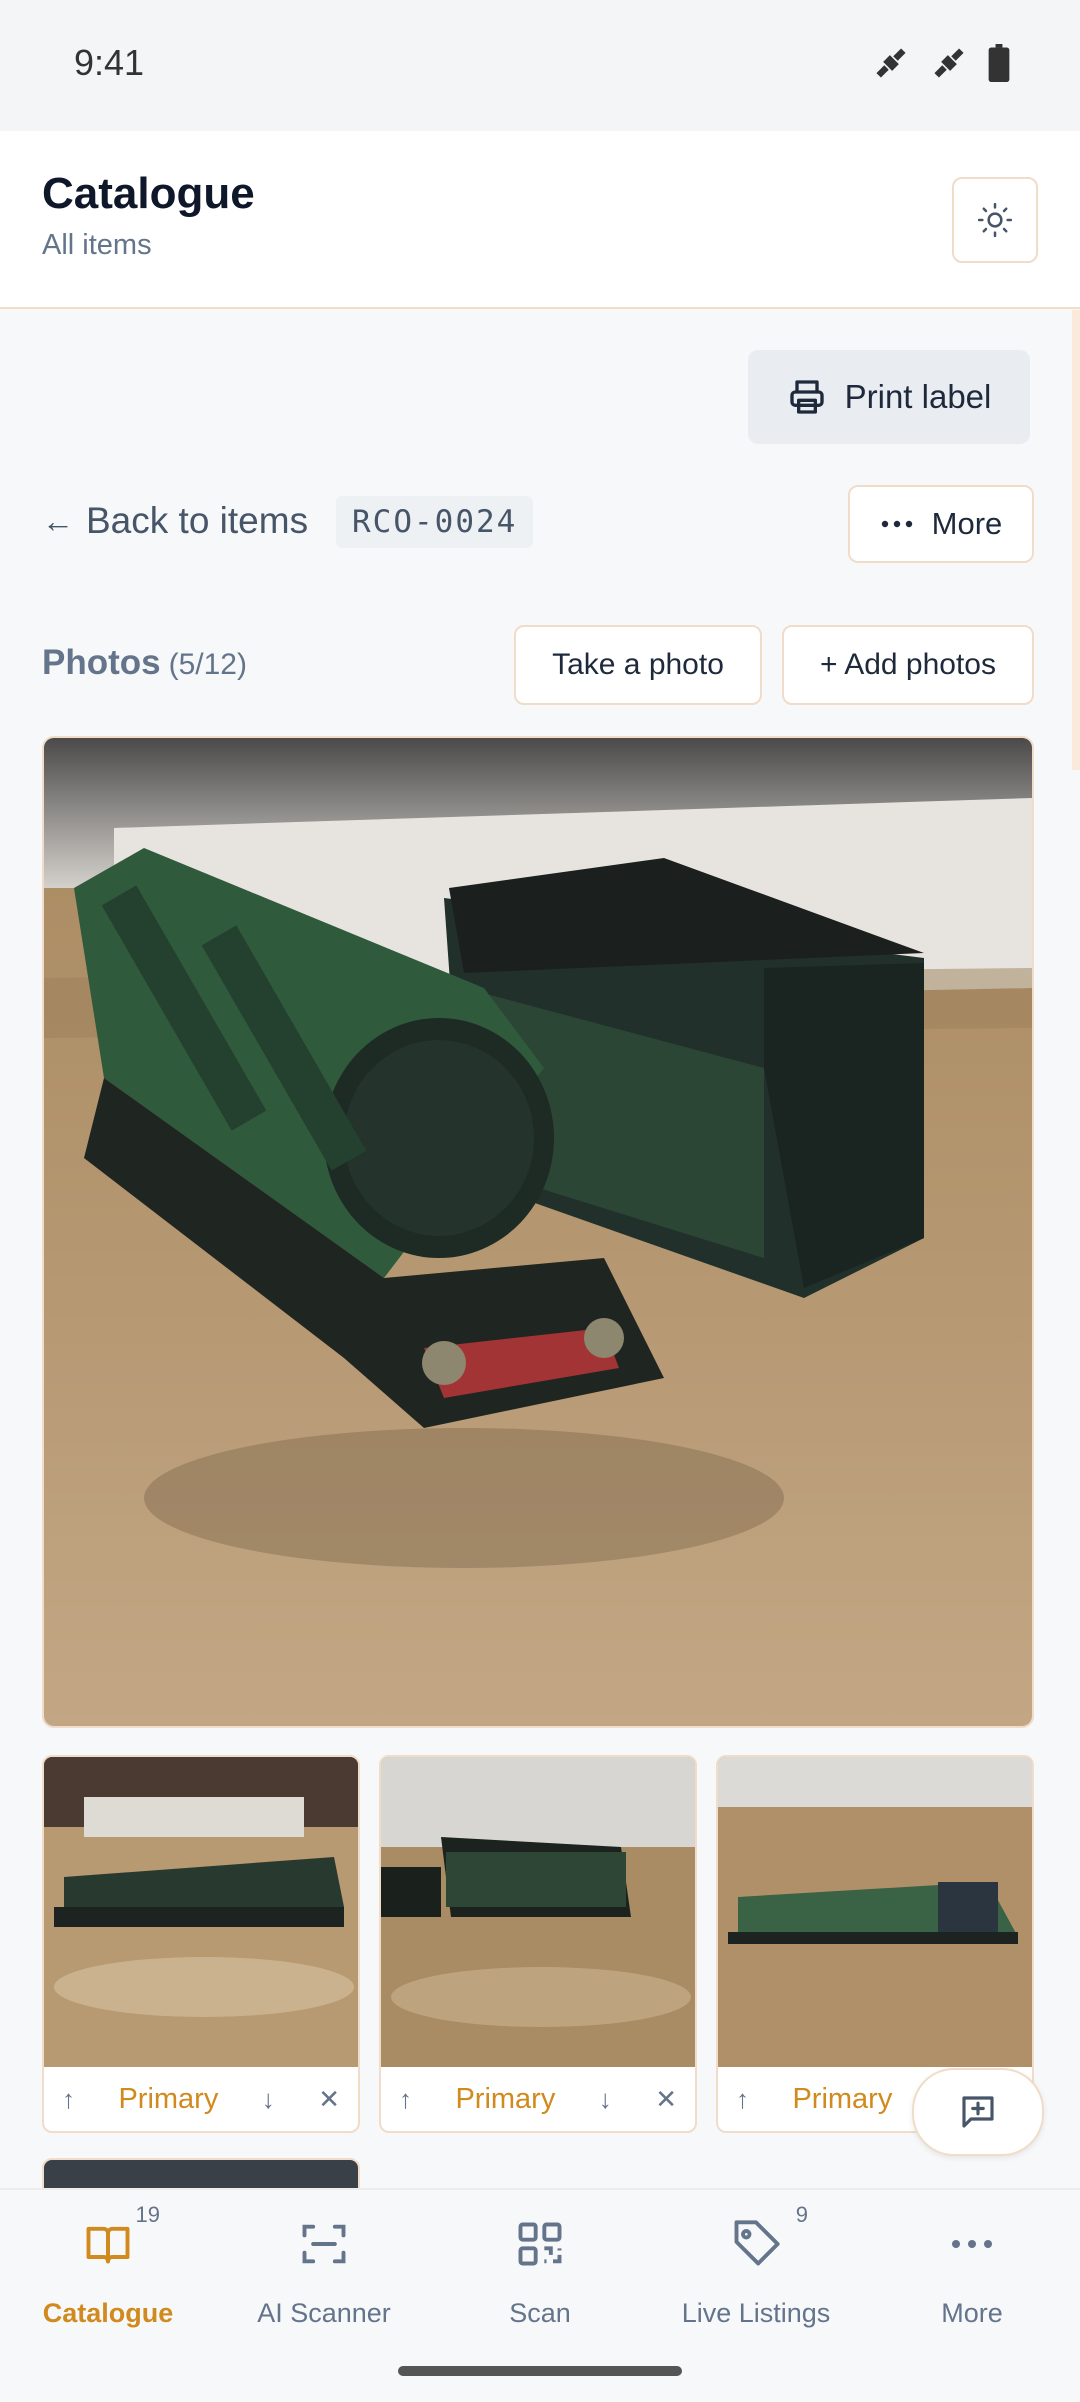  Describe the element at coordinates (108, 2245) in the screenshot. I see `book-icon` at that location.